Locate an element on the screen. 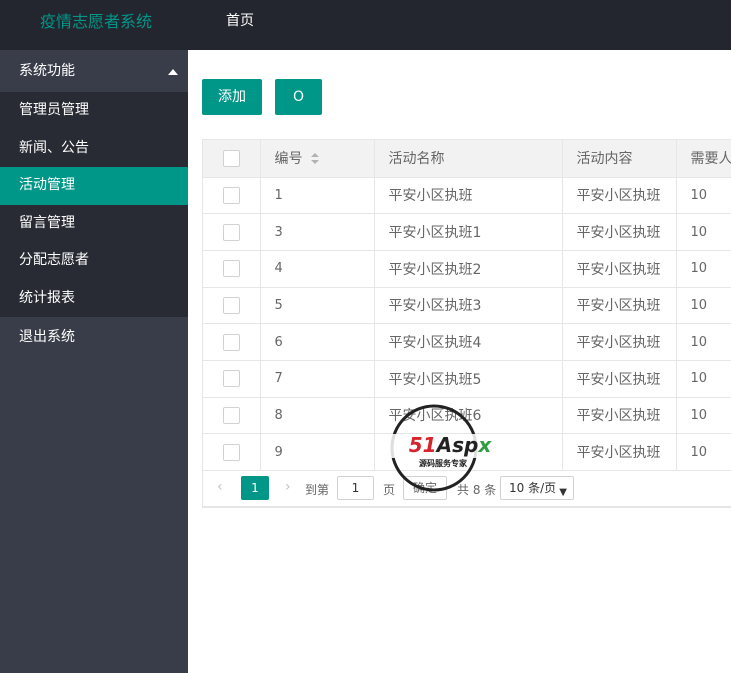 The height and width of the screenshot is (673, 731). table-row: 3 平安小区执班1 平安小区执班 10 is located at coordinates (467, 232).